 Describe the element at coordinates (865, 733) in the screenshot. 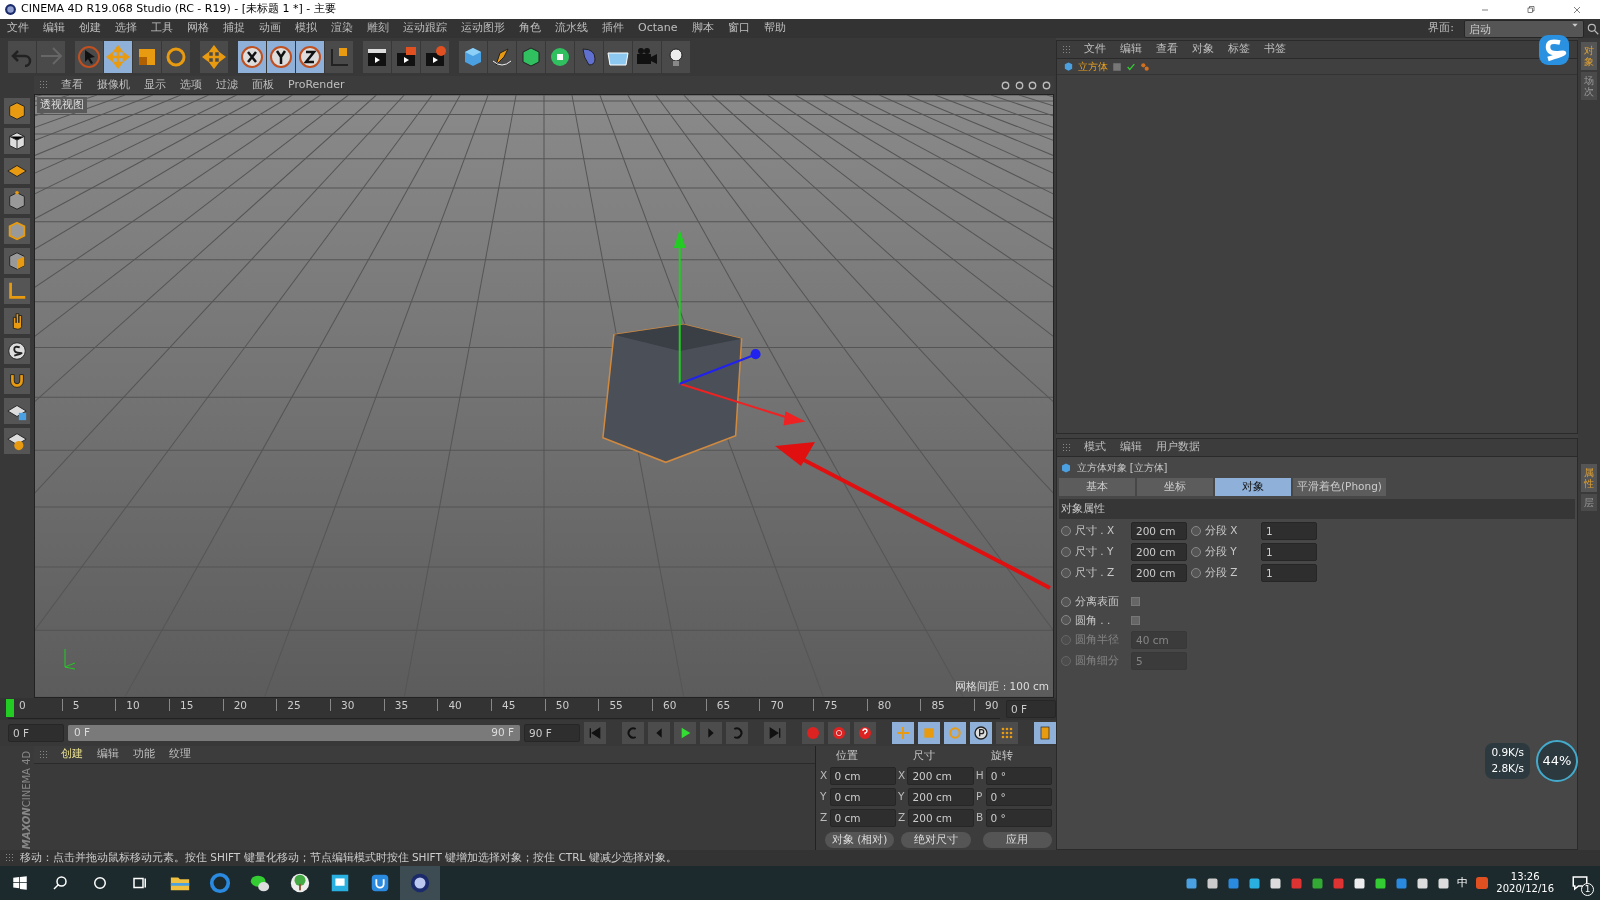

I see `help-key-button` at that location.